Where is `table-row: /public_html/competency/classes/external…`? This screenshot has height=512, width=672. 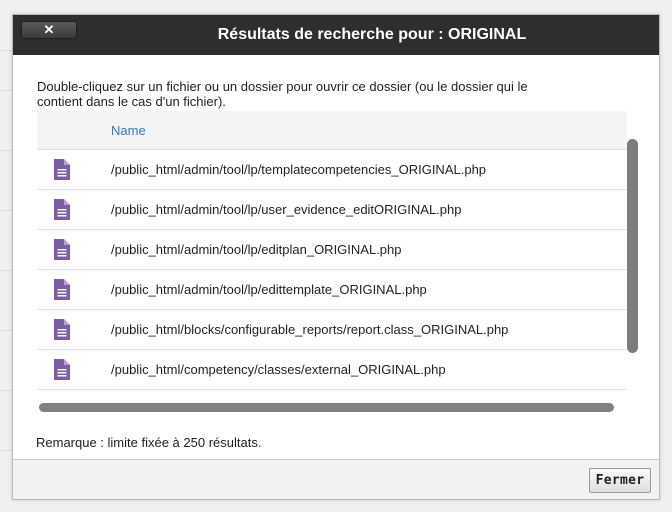
table-row: /public_html/competency/classes/external… is located at coordinates (332, 370).